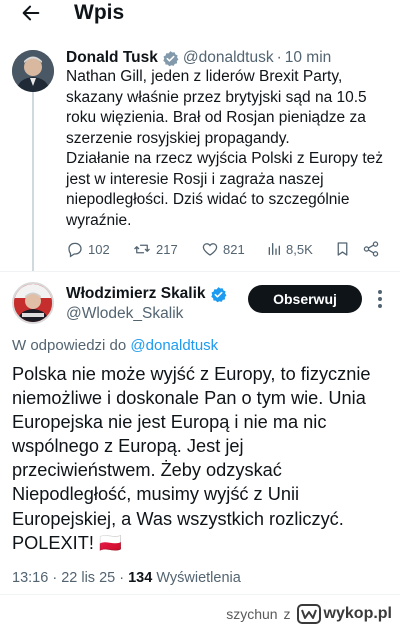  I want to click on wykop-logo-icon, so click(308, 614).